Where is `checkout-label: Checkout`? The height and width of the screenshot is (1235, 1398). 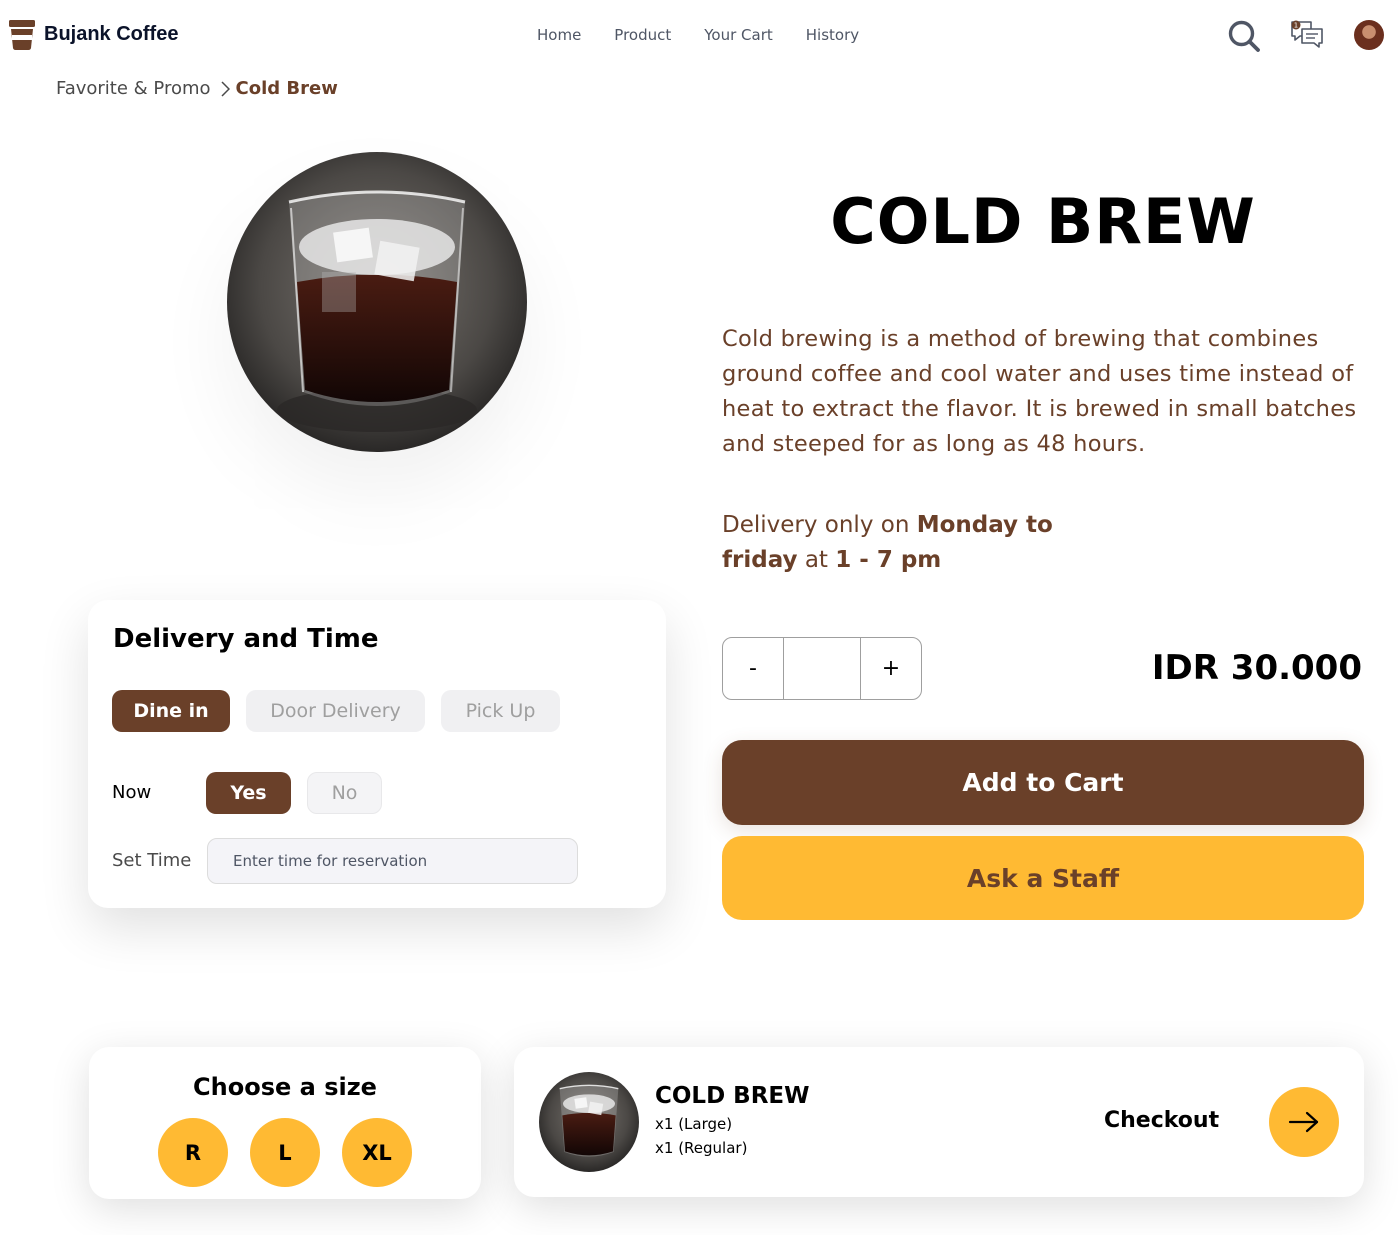
checkout-label: Checkout is located at coordinates (1161, 1120).